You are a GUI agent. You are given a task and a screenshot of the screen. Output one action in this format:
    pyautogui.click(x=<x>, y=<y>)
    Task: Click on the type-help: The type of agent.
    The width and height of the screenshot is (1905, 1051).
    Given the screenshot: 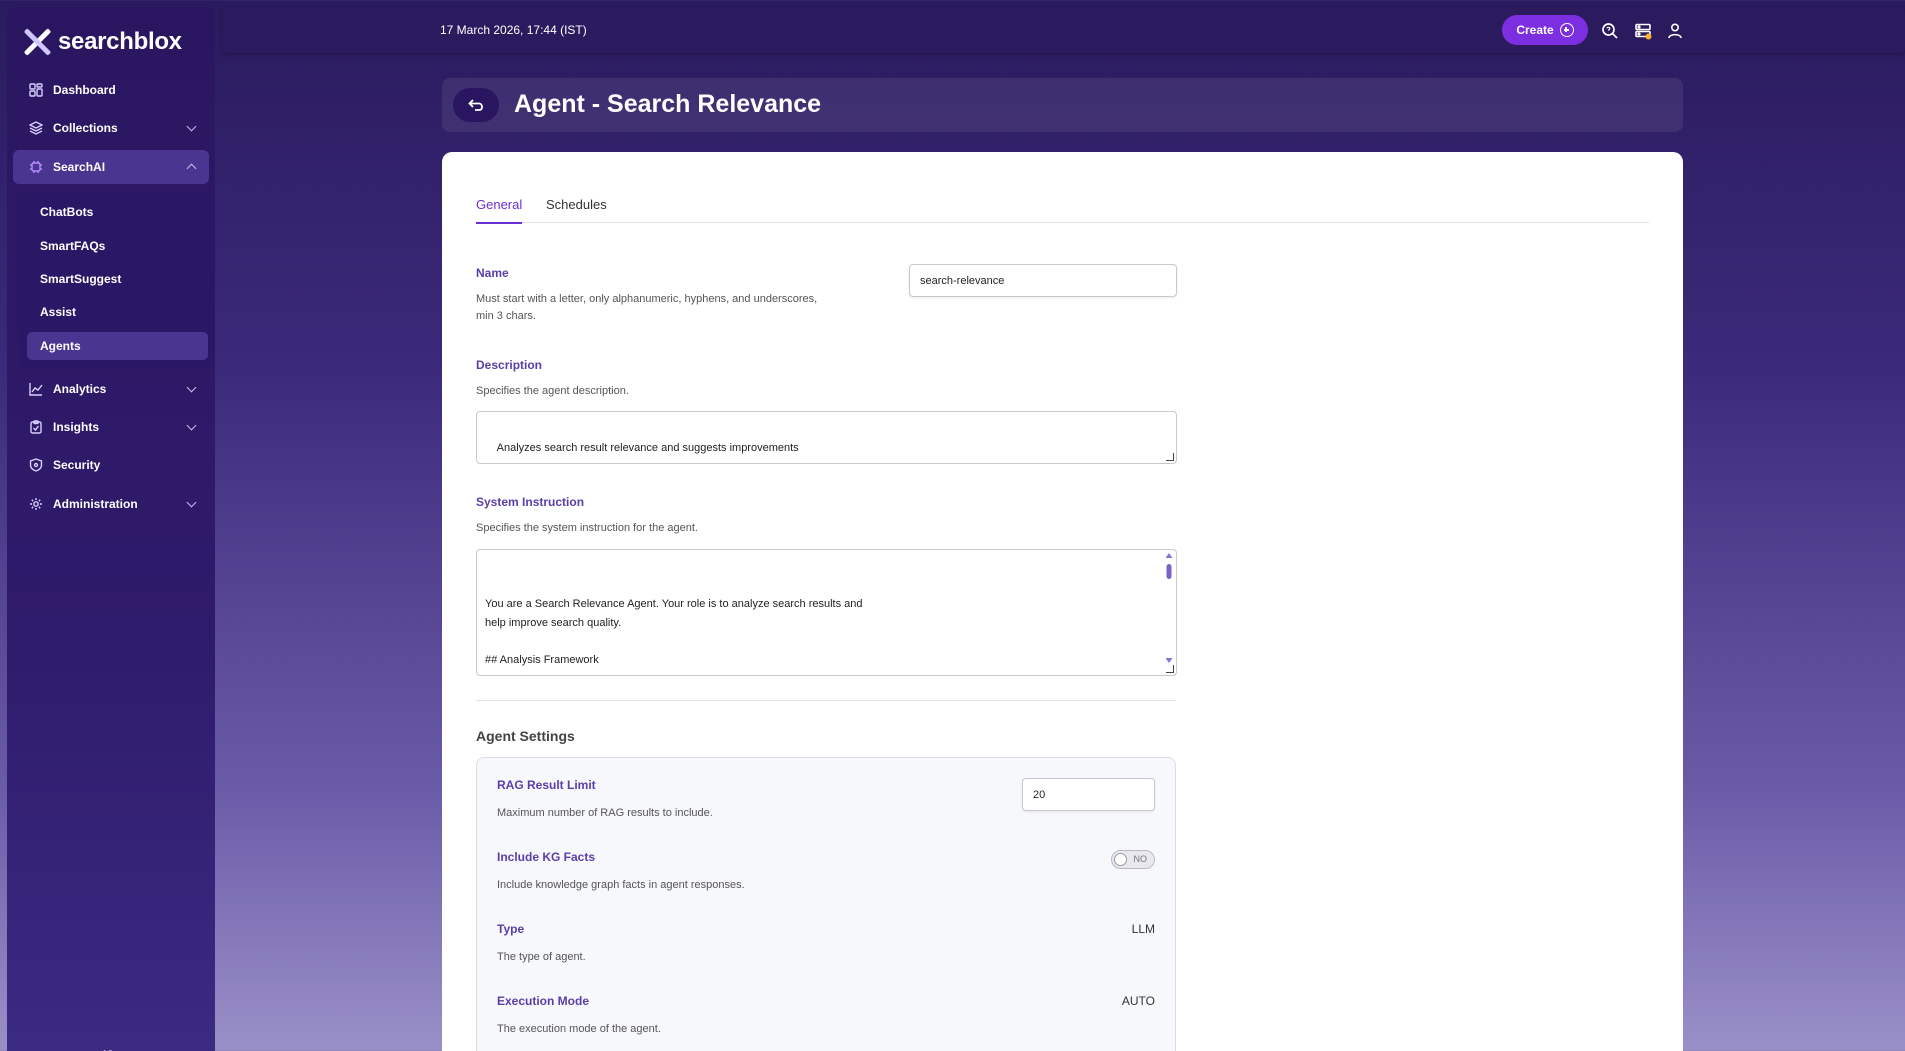 What is the action you would take?
    pyautogui.click(x=541, y=957)
    